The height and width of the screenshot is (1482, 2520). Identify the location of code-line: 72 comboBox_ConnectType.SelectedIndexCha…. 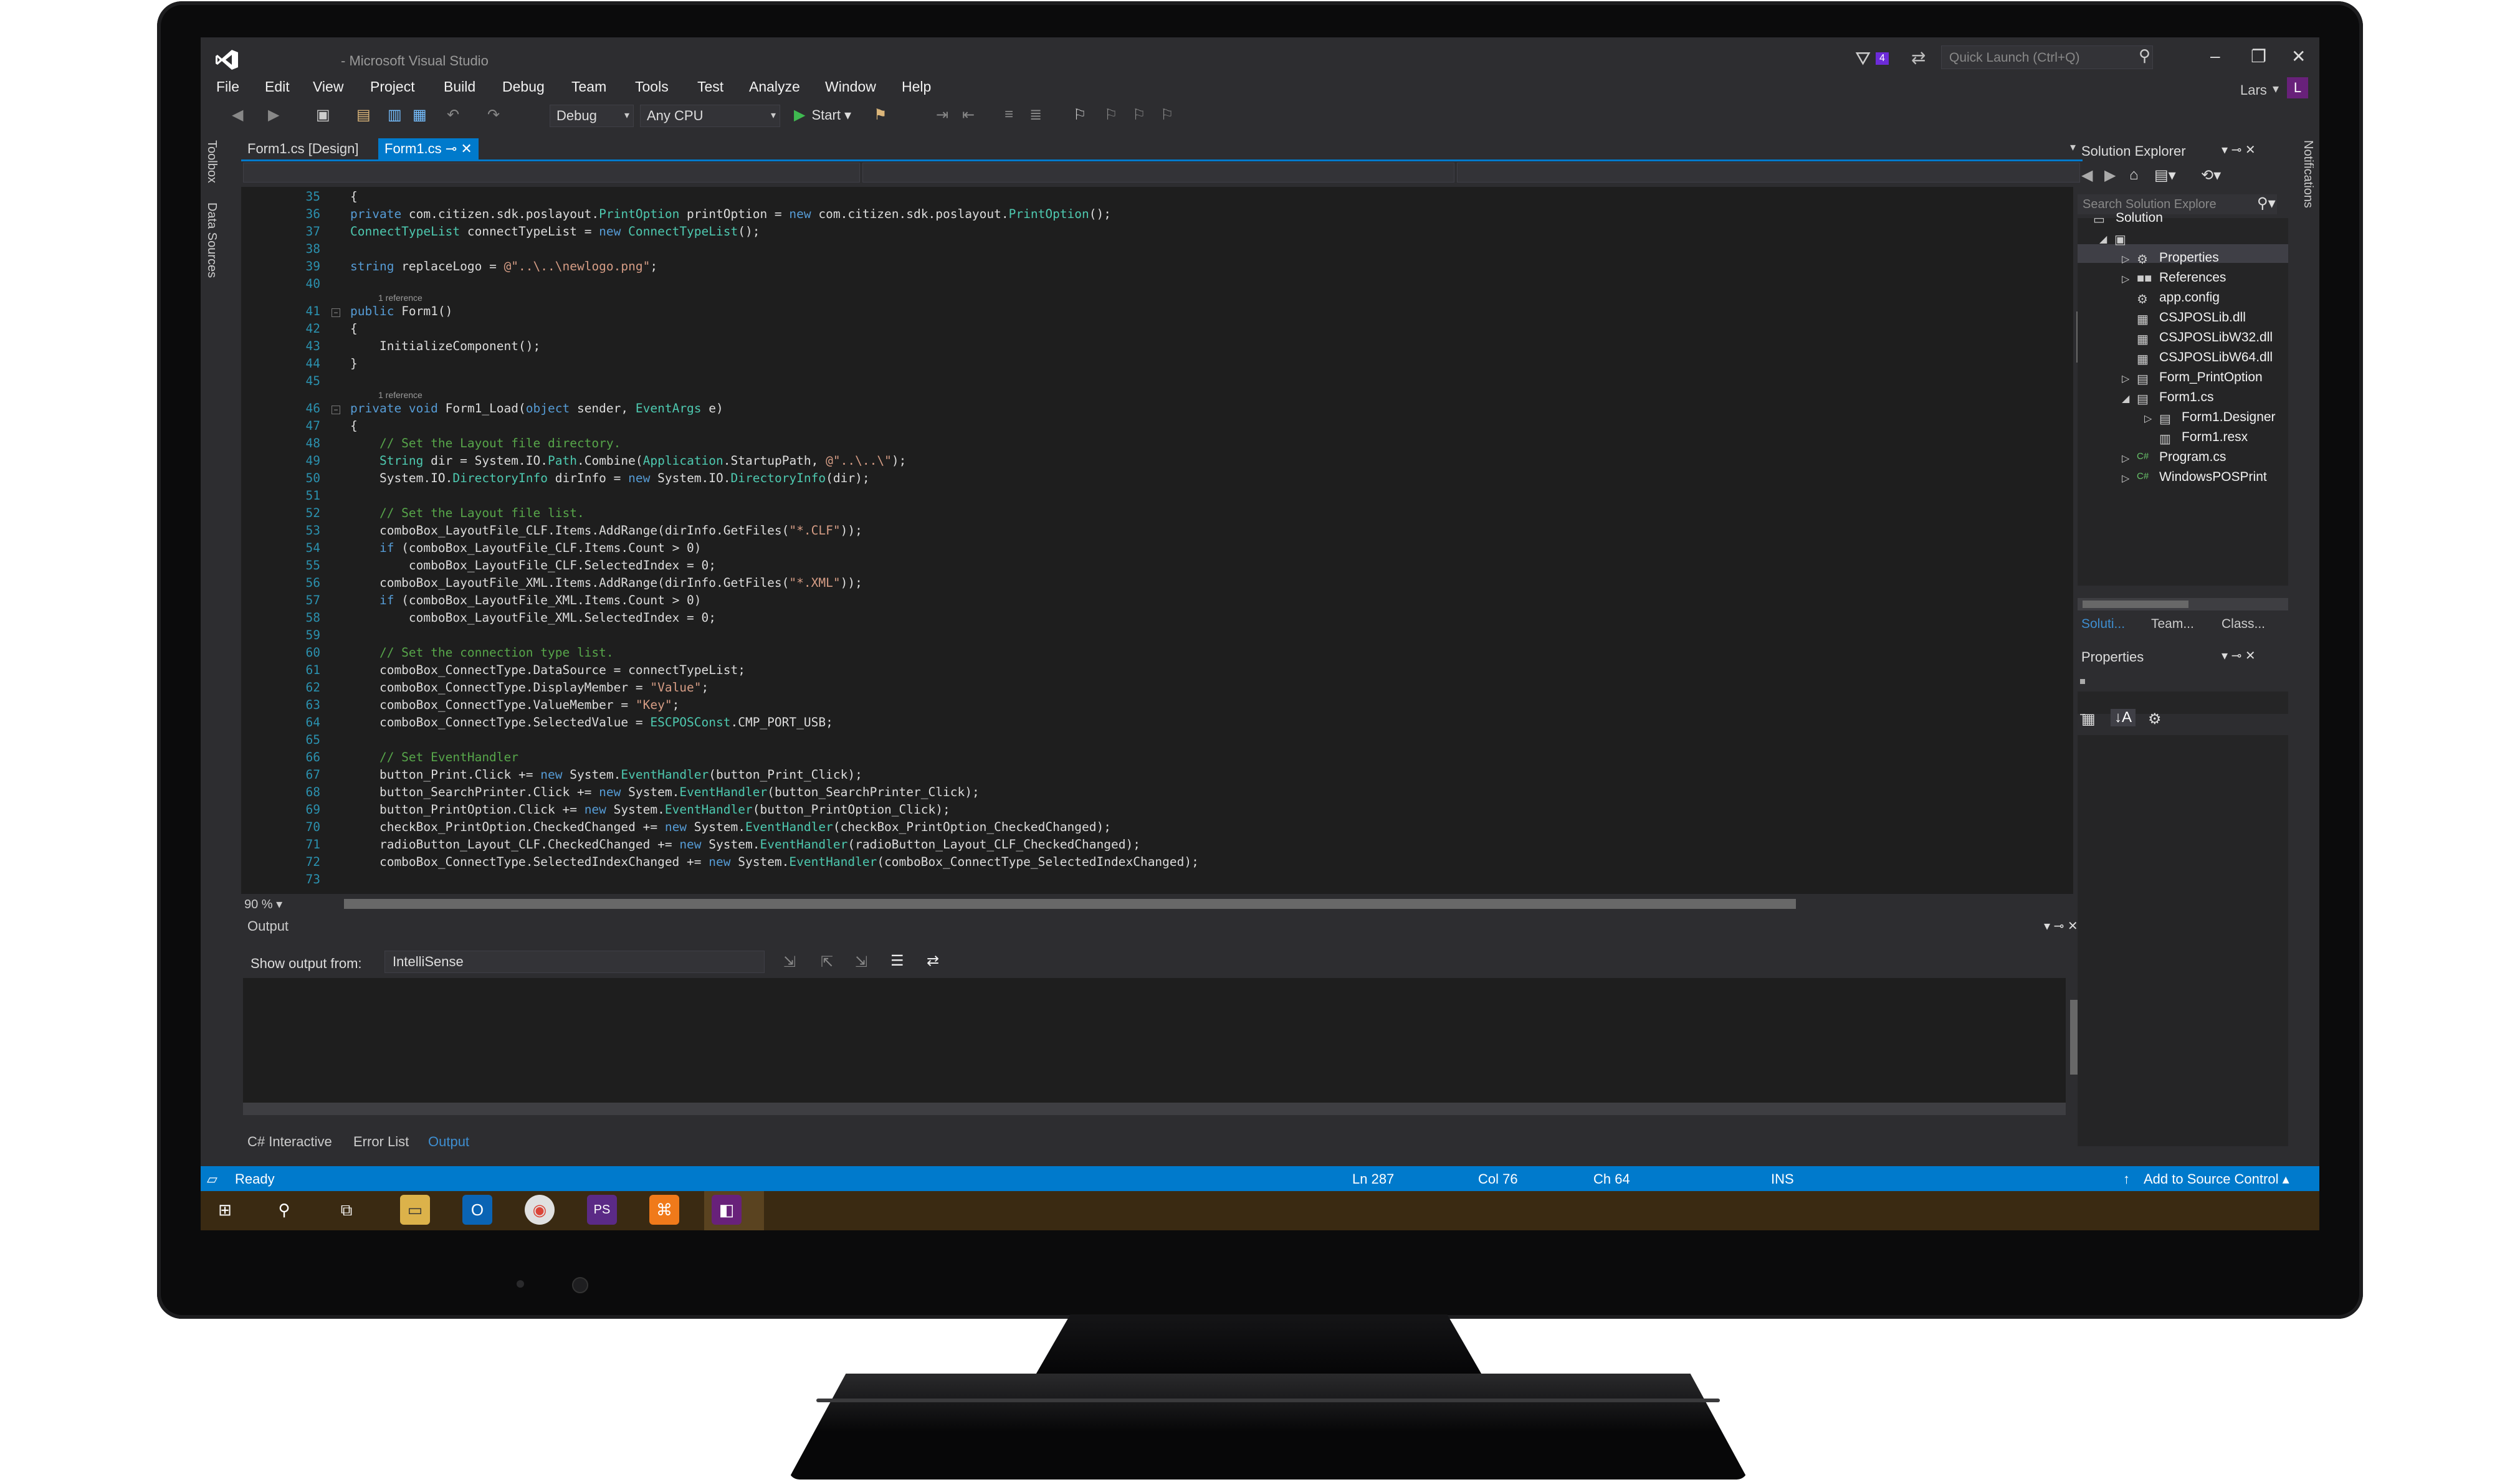
(1144, 864).